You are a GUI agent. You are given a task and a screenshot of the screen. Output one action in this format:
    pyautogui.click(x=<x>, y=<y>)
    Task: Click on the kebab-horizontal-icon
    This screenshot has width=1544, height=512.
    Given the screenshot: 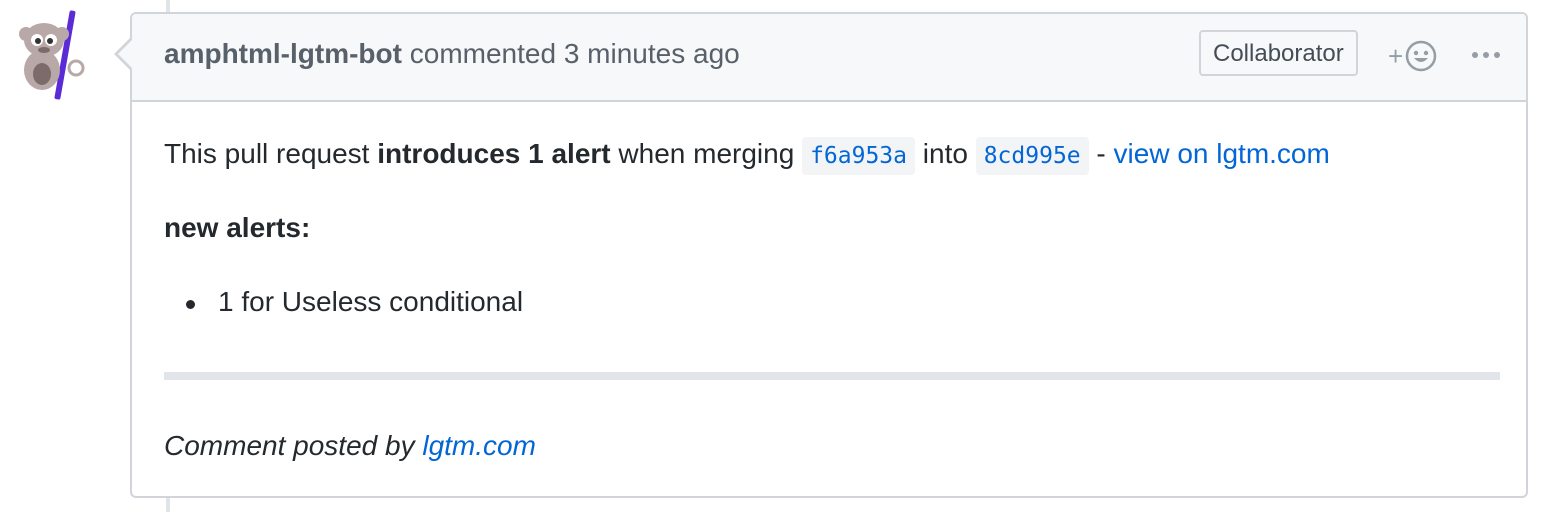 What is the action you would take?
    pyautogui.click(x=1486, y=55)
    